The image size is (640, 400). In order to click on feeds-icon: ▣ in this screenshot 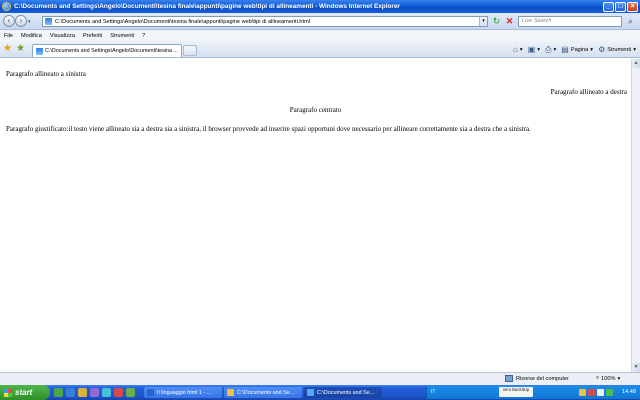, I will do `click(531, 49)`.